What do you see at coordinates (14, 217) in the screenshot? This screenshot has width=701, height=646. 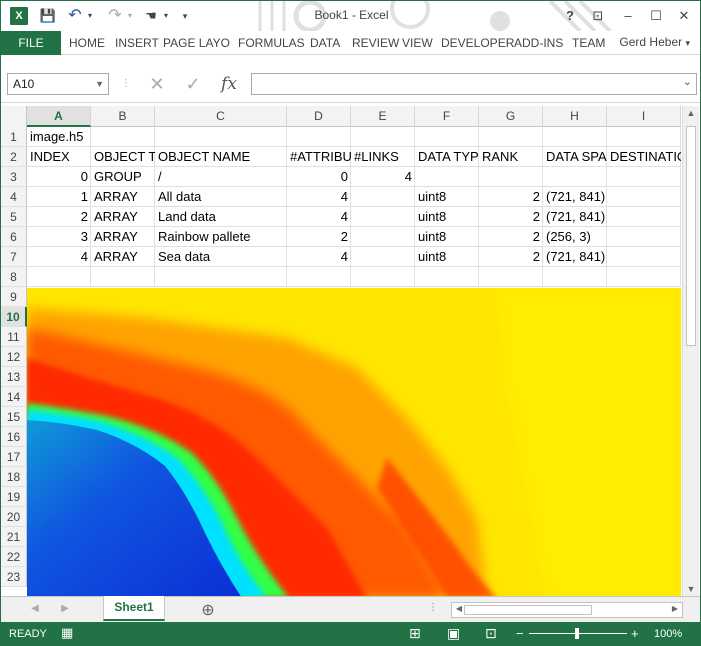 I see `row-header-5: 5` at bounding box center [14, 217].